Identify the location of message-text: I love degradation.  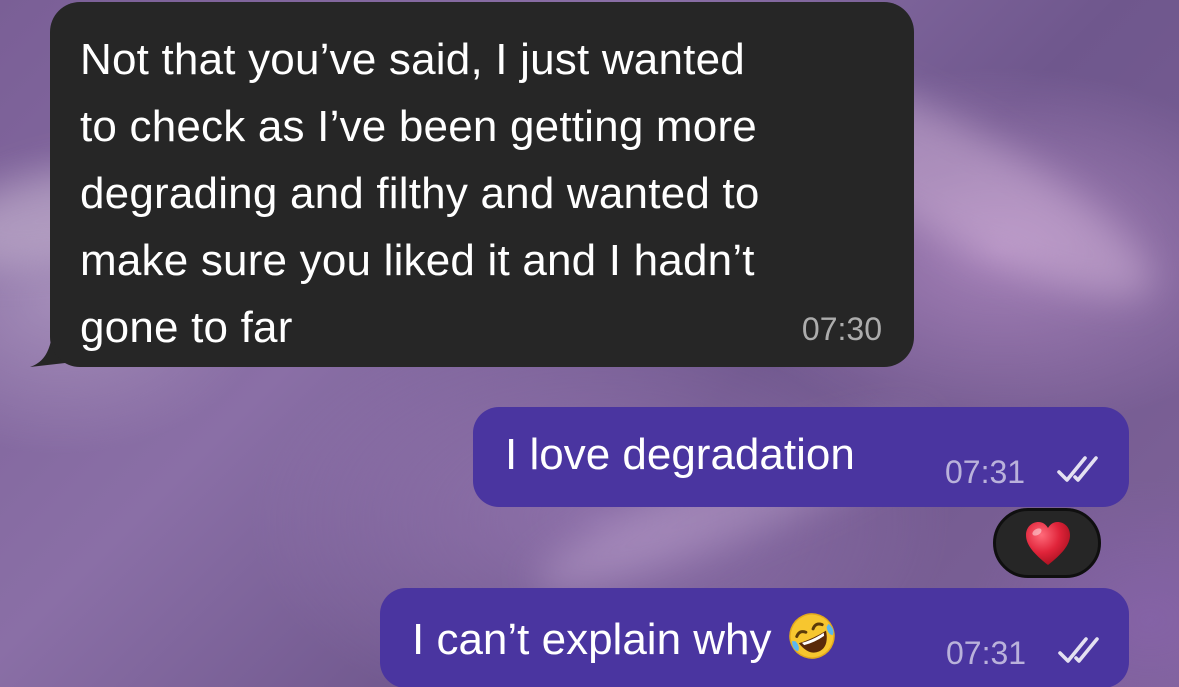
(680, 454).